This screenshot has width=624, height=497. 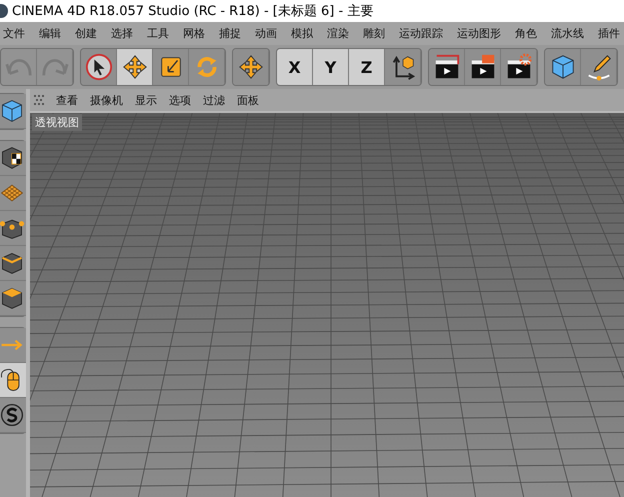 I want to click on menu-item: 插件, so click(x=609, y=33).